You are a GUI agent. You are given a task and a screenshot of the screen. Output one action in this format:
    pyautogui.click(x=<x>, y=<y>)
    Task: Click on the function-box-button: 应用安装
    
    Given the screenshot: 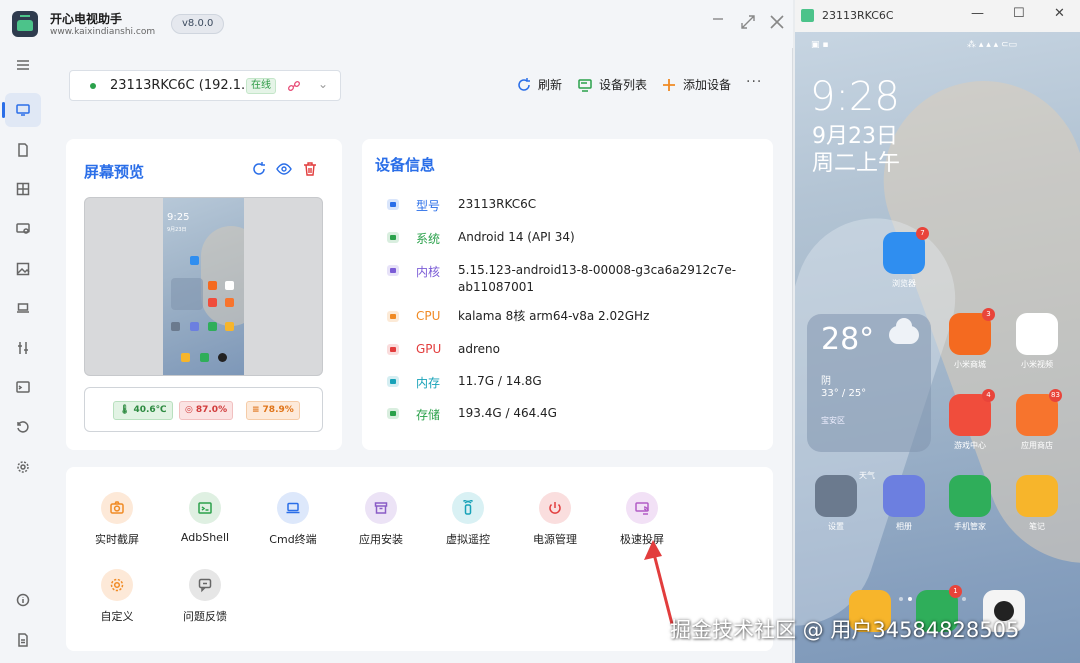 What is the action you would take?
    pyautogui.click(x=381, y=519)
    